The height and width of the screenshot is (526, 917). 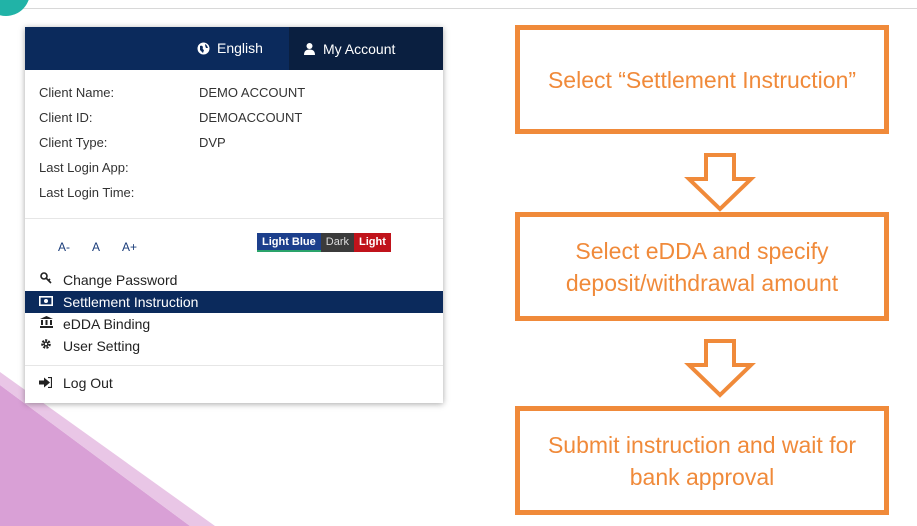 I want to click on menu-item-change-password: Change Password, so click(x=234, y=280).